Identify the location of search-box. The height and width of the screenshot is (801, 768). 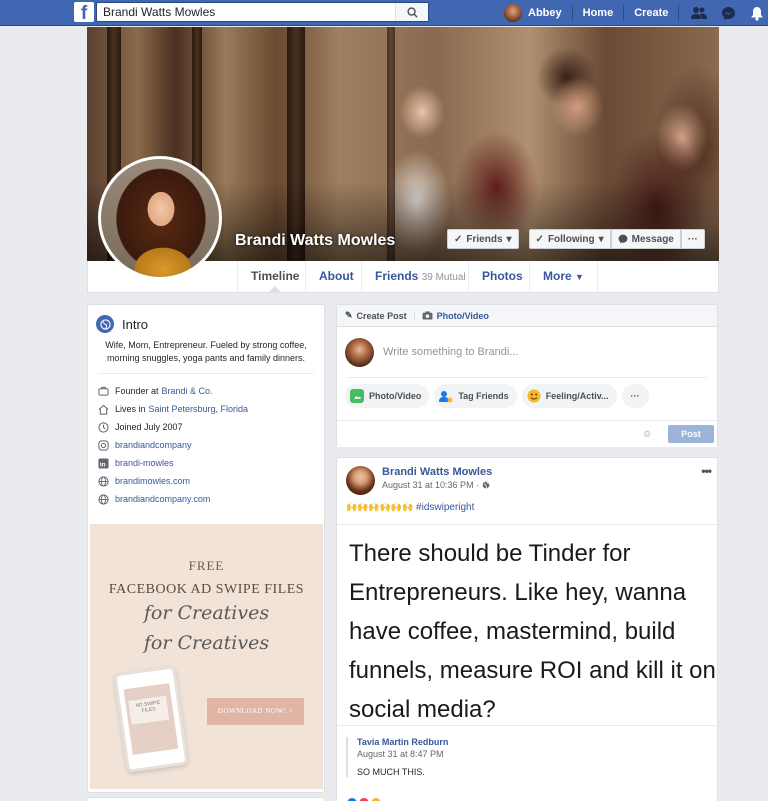
(262, 12).